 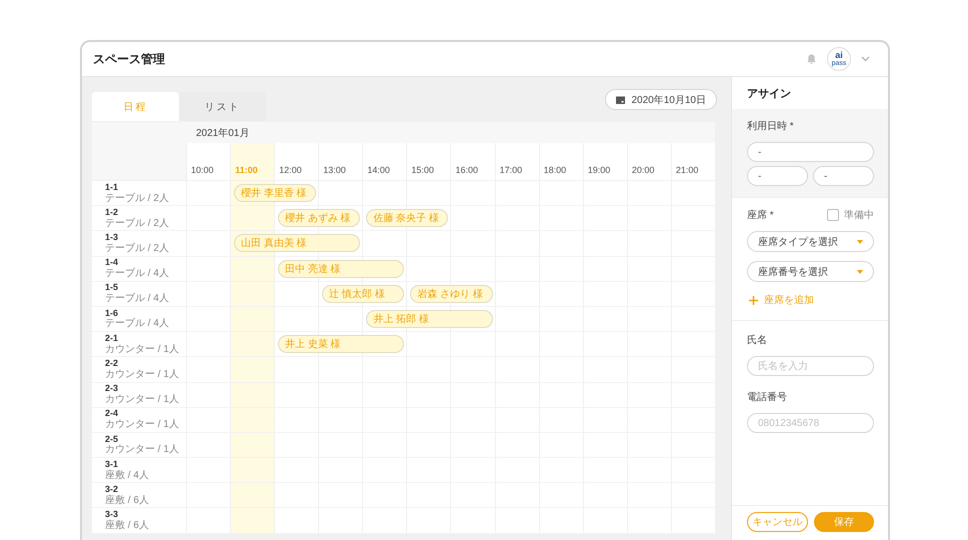 What do you see at coordinates (112, 213) in the screenshot?
I see `seat-name: 1-2` at bounding box center [112, 213].